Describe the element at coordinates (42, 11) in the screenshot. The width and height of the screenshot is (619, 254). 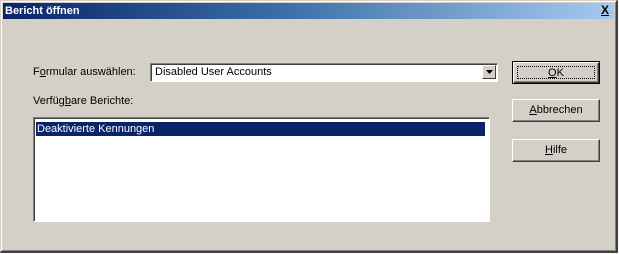
I see `dialog-title: Bericht öffnen` at that location.